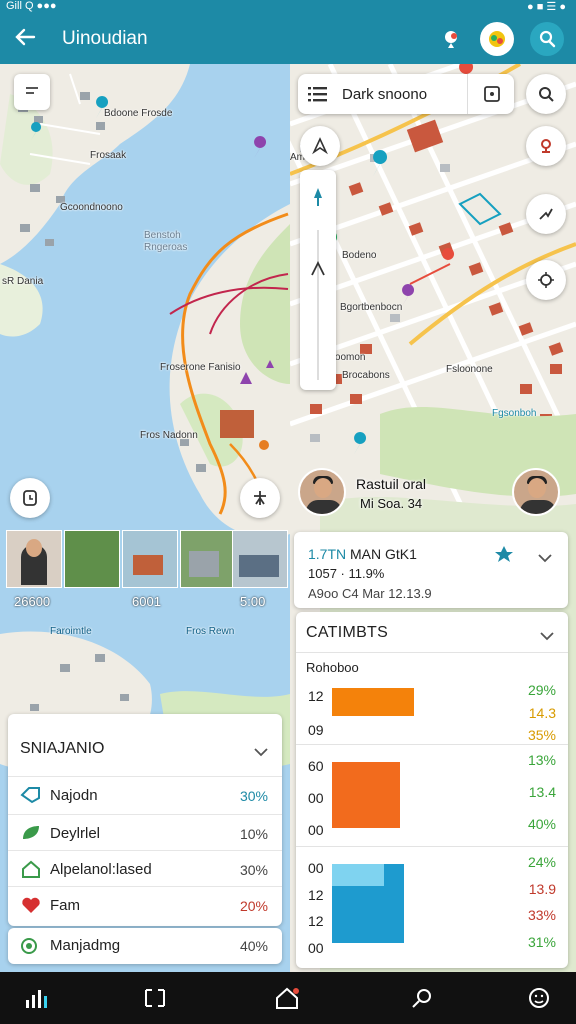 The height and width of the screenshot is (1024, 576). What do you see at coordinates (253, 870) in the screenshot?
I see `stats-row-value: 30%` at bounding box center [253, 870].